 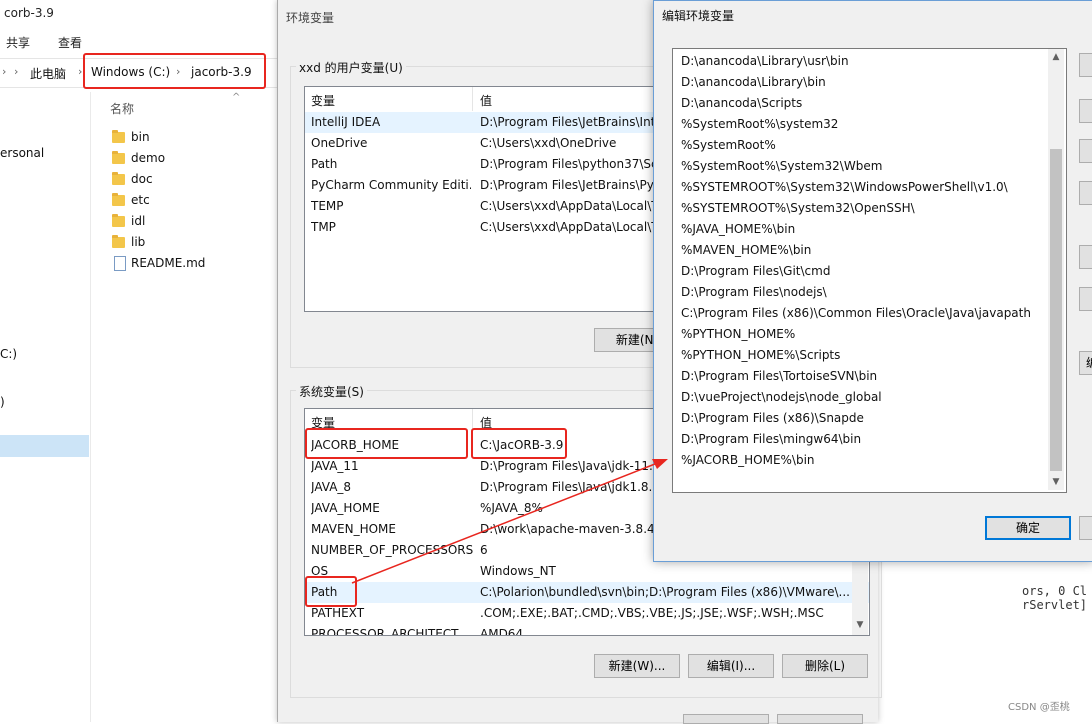 I want to click on watermark: CSDN @歪桃, so click(x=1039, y=707).